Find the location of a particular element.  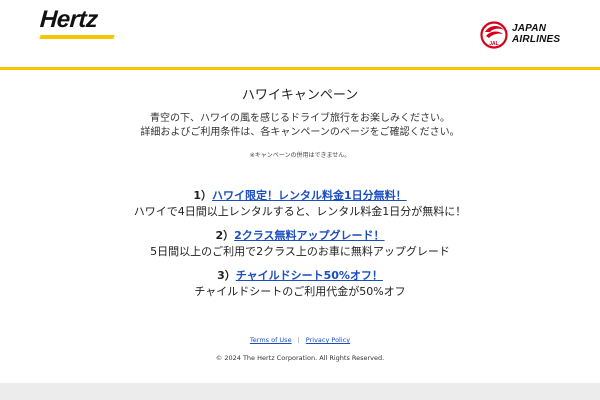

campaign-item-3: 3）チャイルドシート50%オフ！ チャイルドシートのご利用代金が50%オフ is located at coordinates (300, 284).